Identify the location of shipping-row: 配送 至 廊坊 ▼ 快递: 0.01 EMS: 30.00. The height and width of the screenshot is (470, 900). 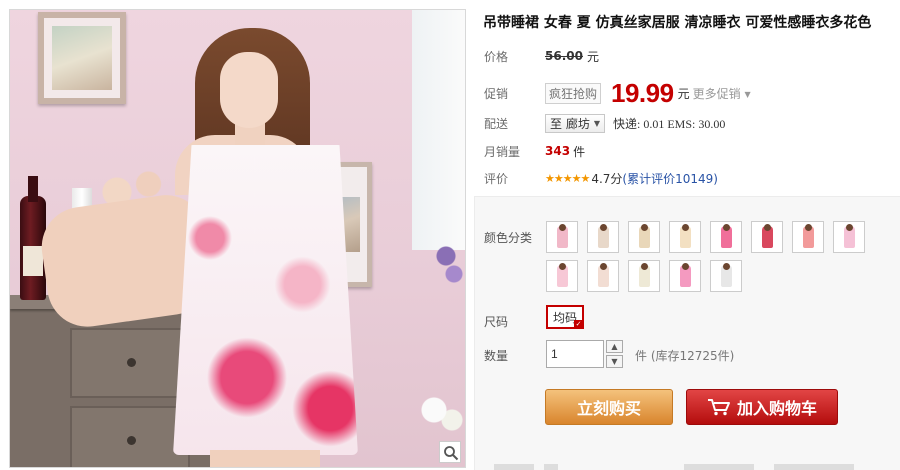
(604, 123).